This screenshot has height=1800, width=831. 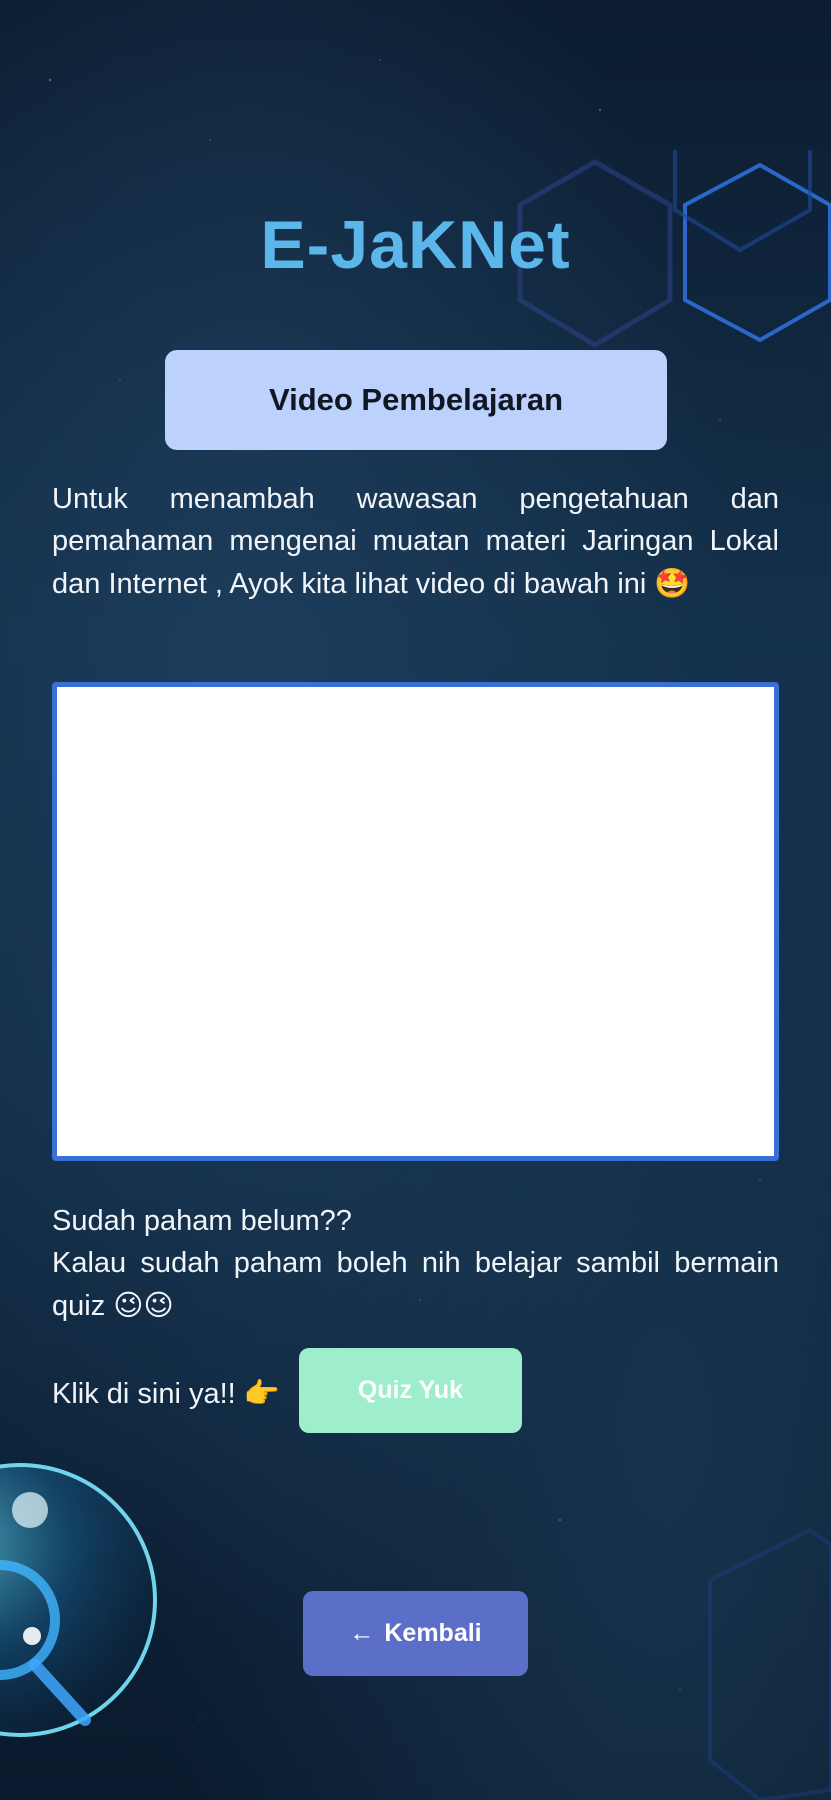 What do you see at coordinates (433, 1633) in the screenshot?
I see `back-button-label: Kembali` at bounding box center [433, 1633].